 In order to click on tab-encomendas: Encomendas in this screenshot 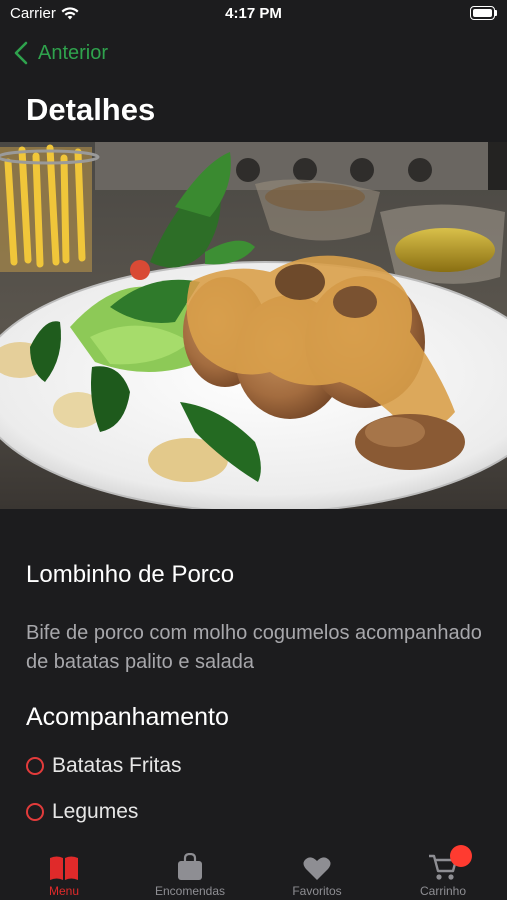, I will do `click(190, 871)`.